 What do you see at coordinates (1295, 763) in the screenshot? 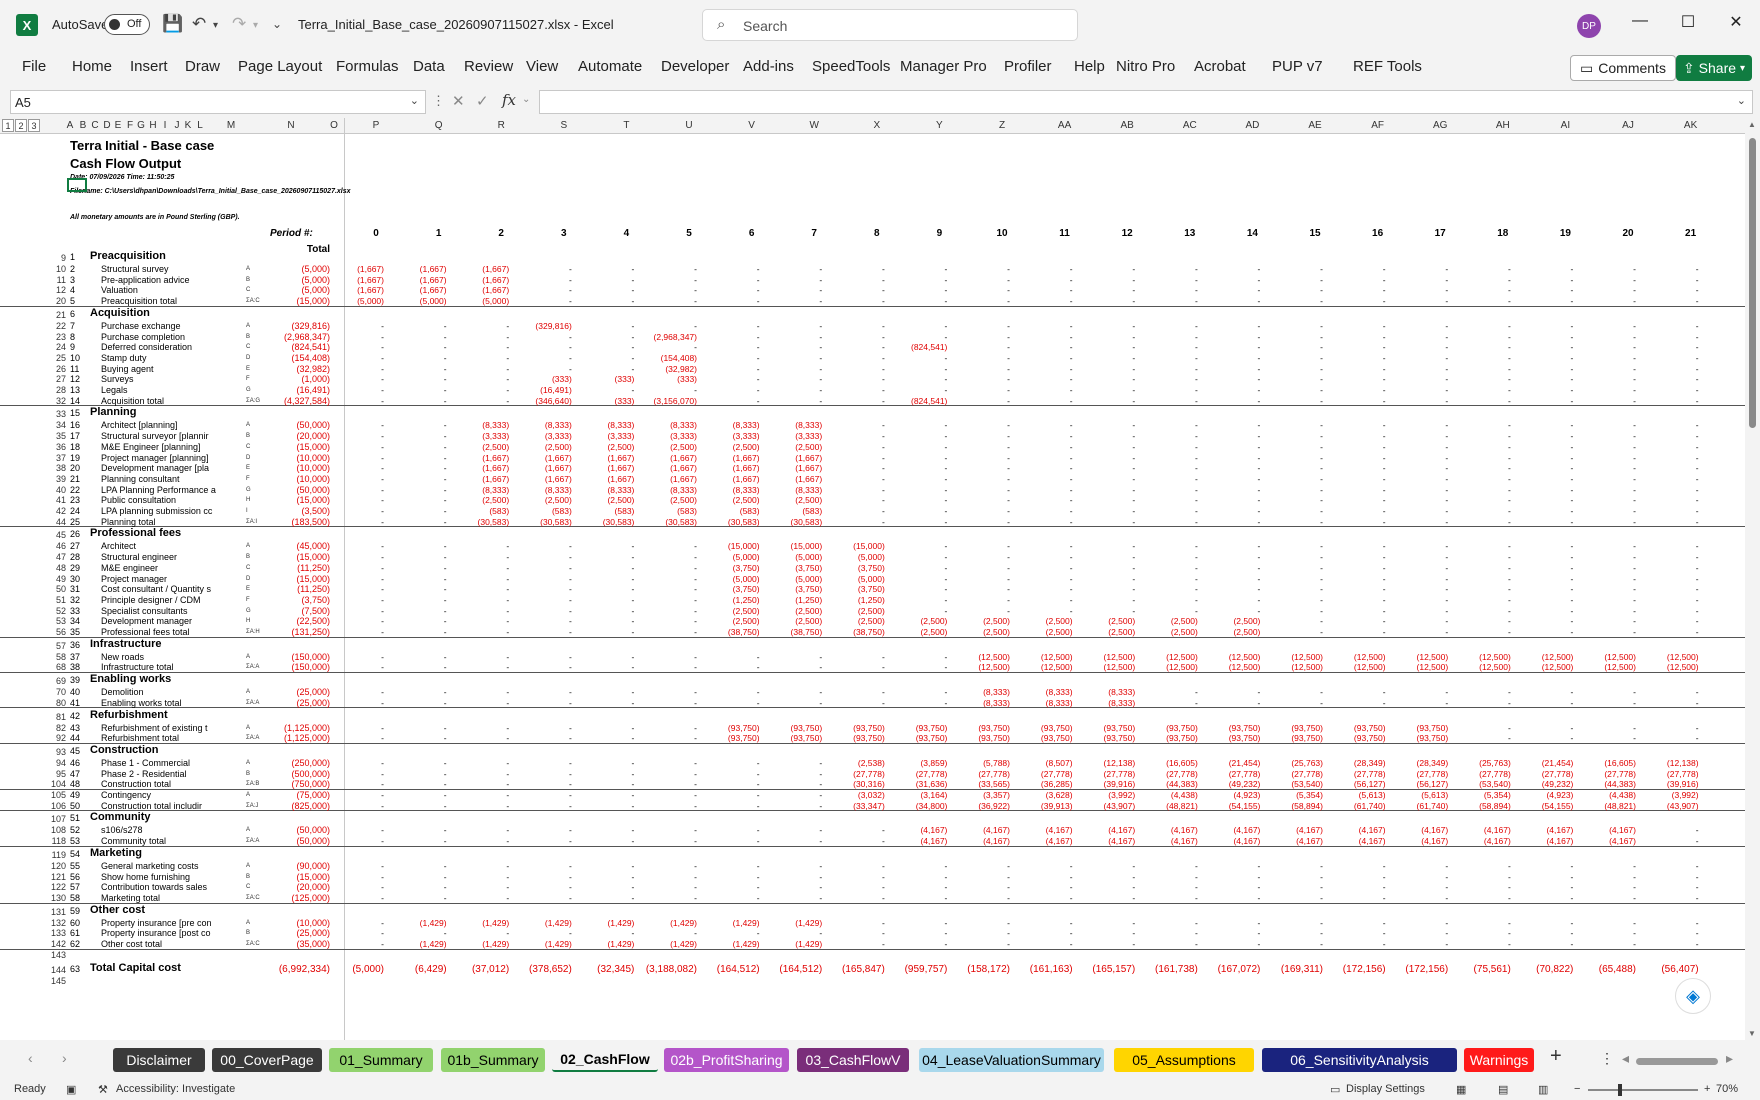
I see `cell-value: (25,763)` at bounding box center [1295, 763].